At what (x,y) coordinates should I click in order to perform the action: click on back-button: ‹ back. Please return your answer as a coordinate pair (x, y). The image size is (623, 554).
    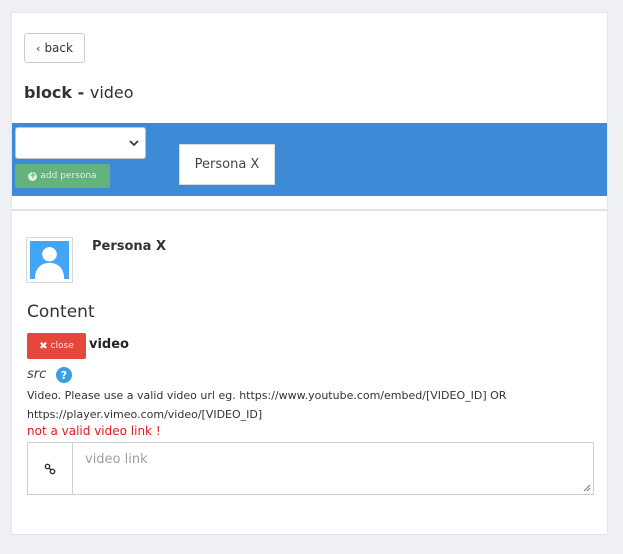
    Looking at the image, I should click on (54, 48).